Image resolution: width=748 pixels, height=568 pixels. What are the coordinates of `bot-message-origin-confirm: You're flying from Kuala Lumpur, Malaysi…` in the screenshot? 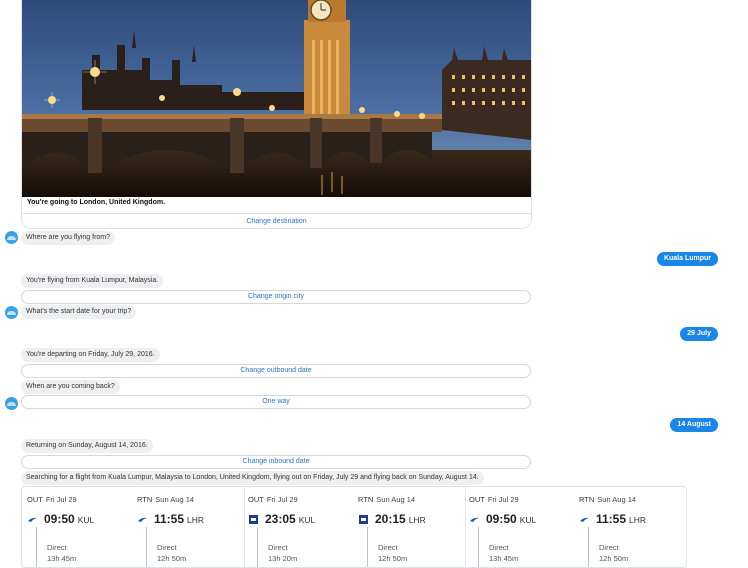 It's located at (92, 281).